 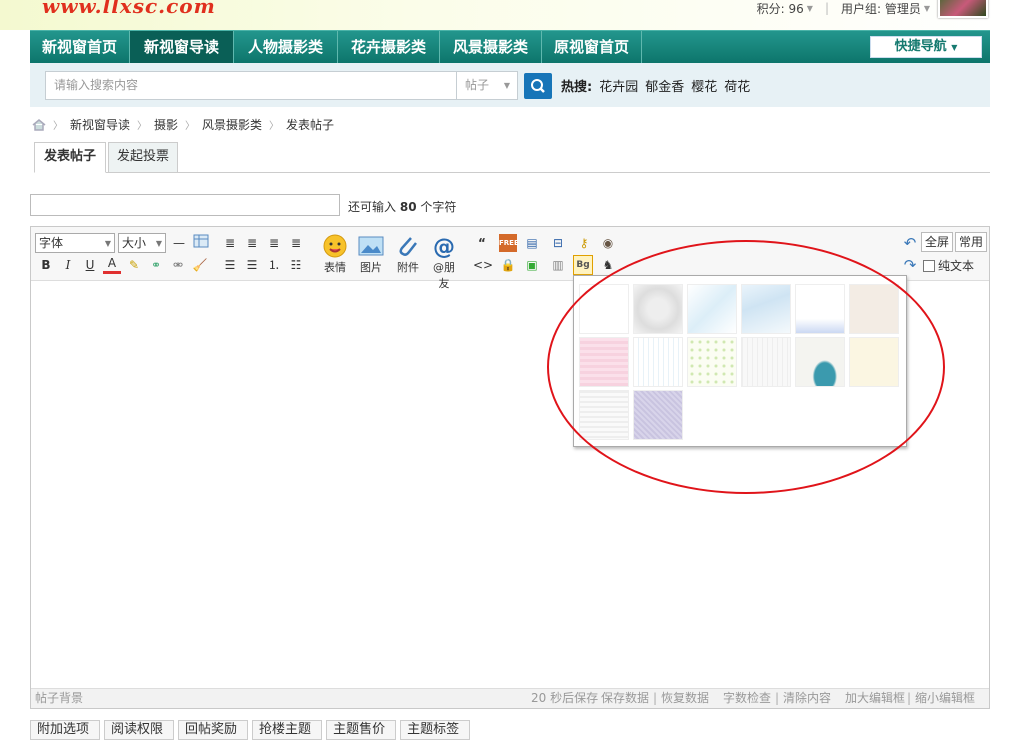 I want to click on page-icon: ▤, so click(x=532, y=243).